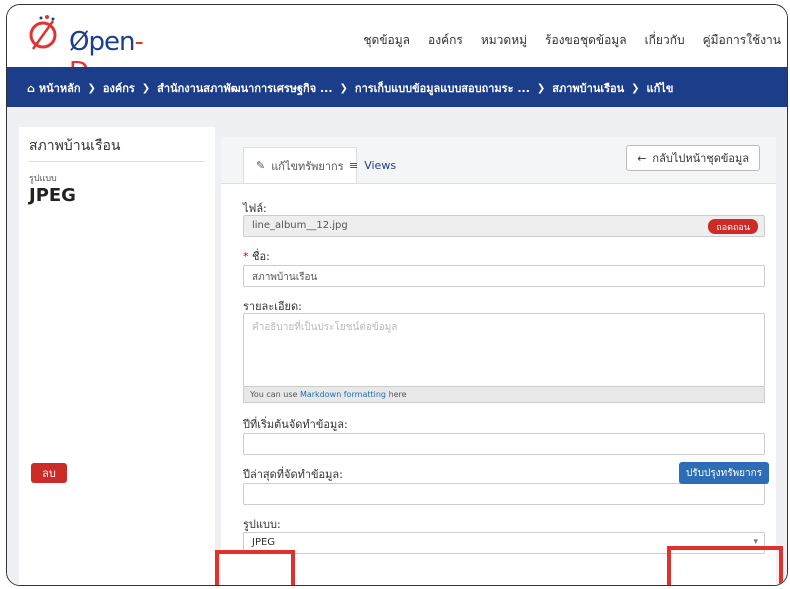 The image size is (790, 589). I want to click on markdown-prefix: You can use, so click(274, 394).